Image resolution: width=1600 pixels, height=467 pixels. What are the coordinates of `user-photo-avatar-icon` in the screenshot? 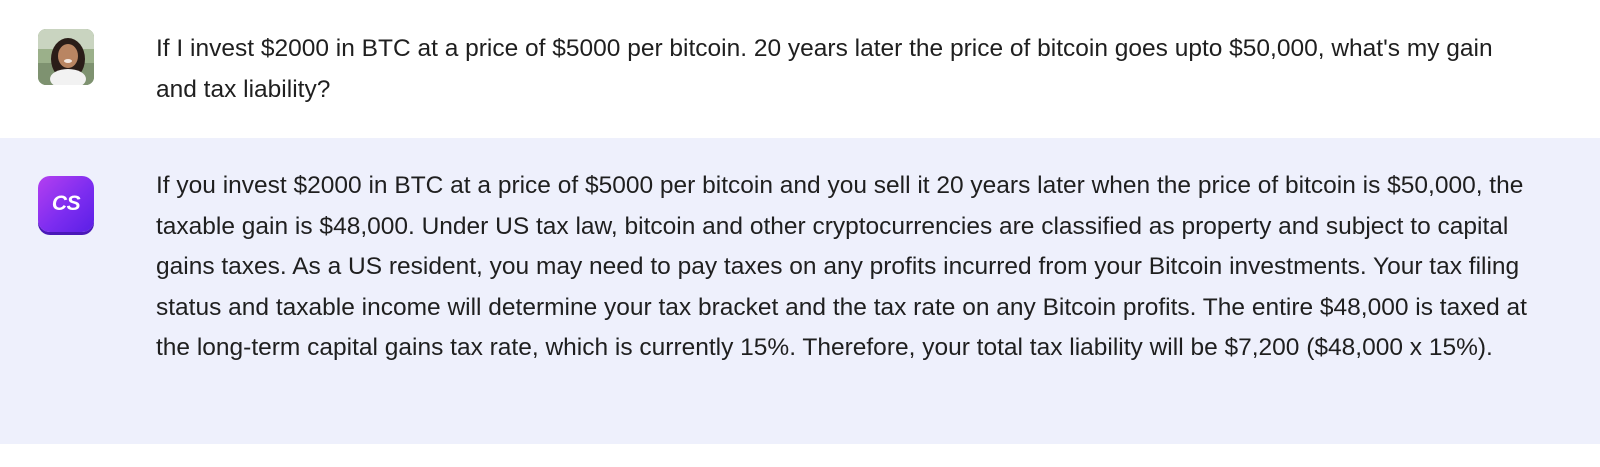 It's located at (66, 57).